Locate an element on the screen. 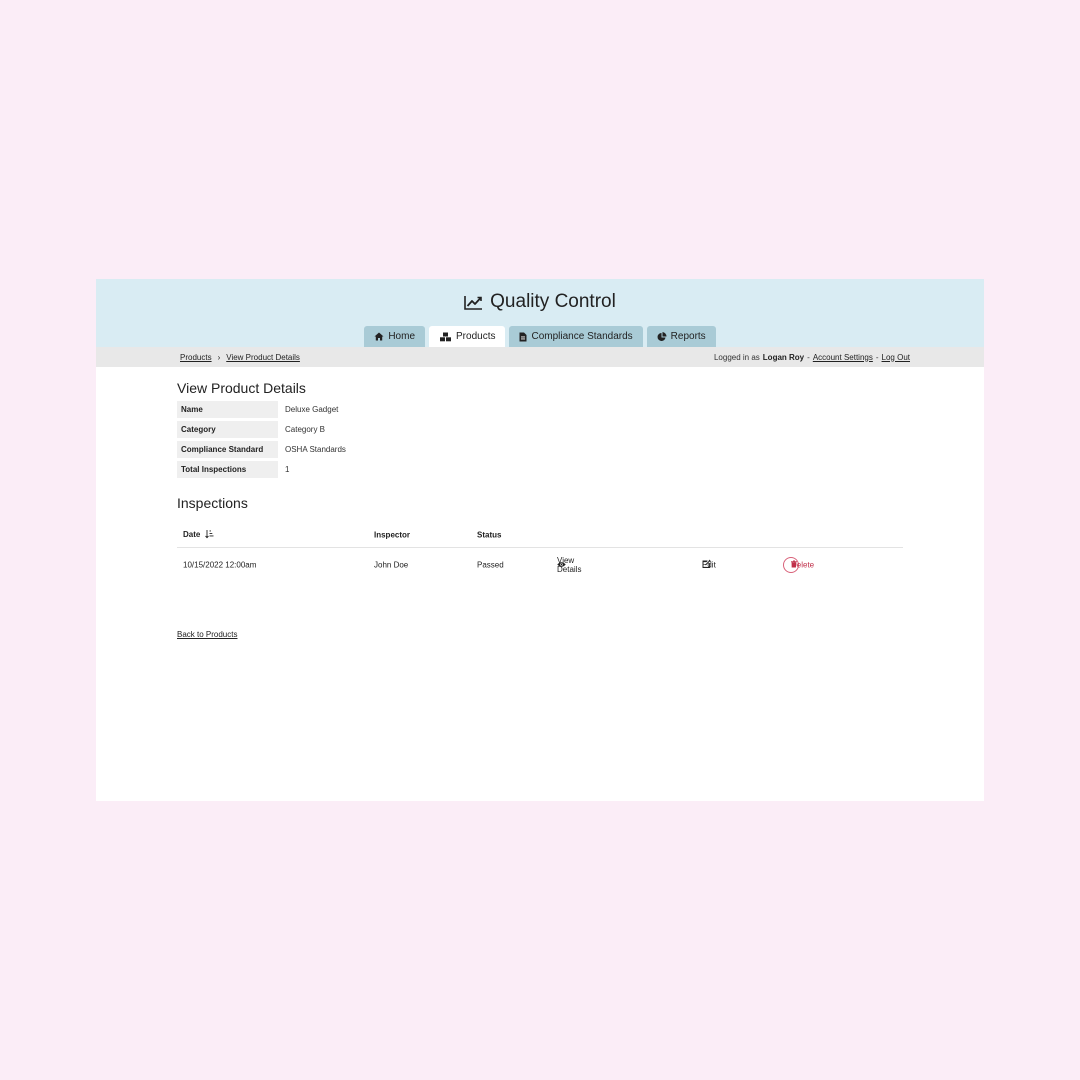 Image resolution: width=1080 pixels, height=1080 pixels. edit-label: Edit is located at coordinates (709, 565).